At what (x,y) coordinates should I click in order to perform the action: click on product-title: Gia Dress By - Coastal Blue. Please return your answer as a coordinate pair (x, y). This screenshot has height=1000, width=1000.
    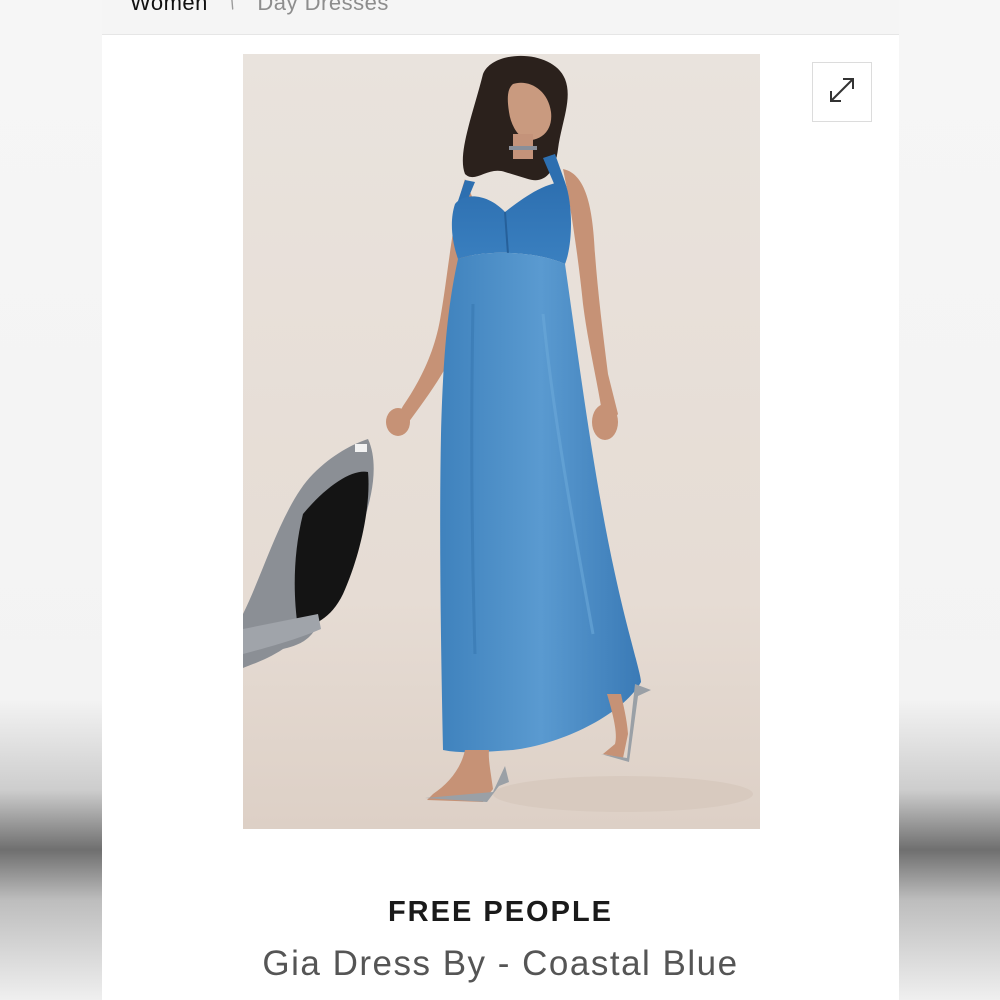
    Looking at the image, I should click on (500, 963).